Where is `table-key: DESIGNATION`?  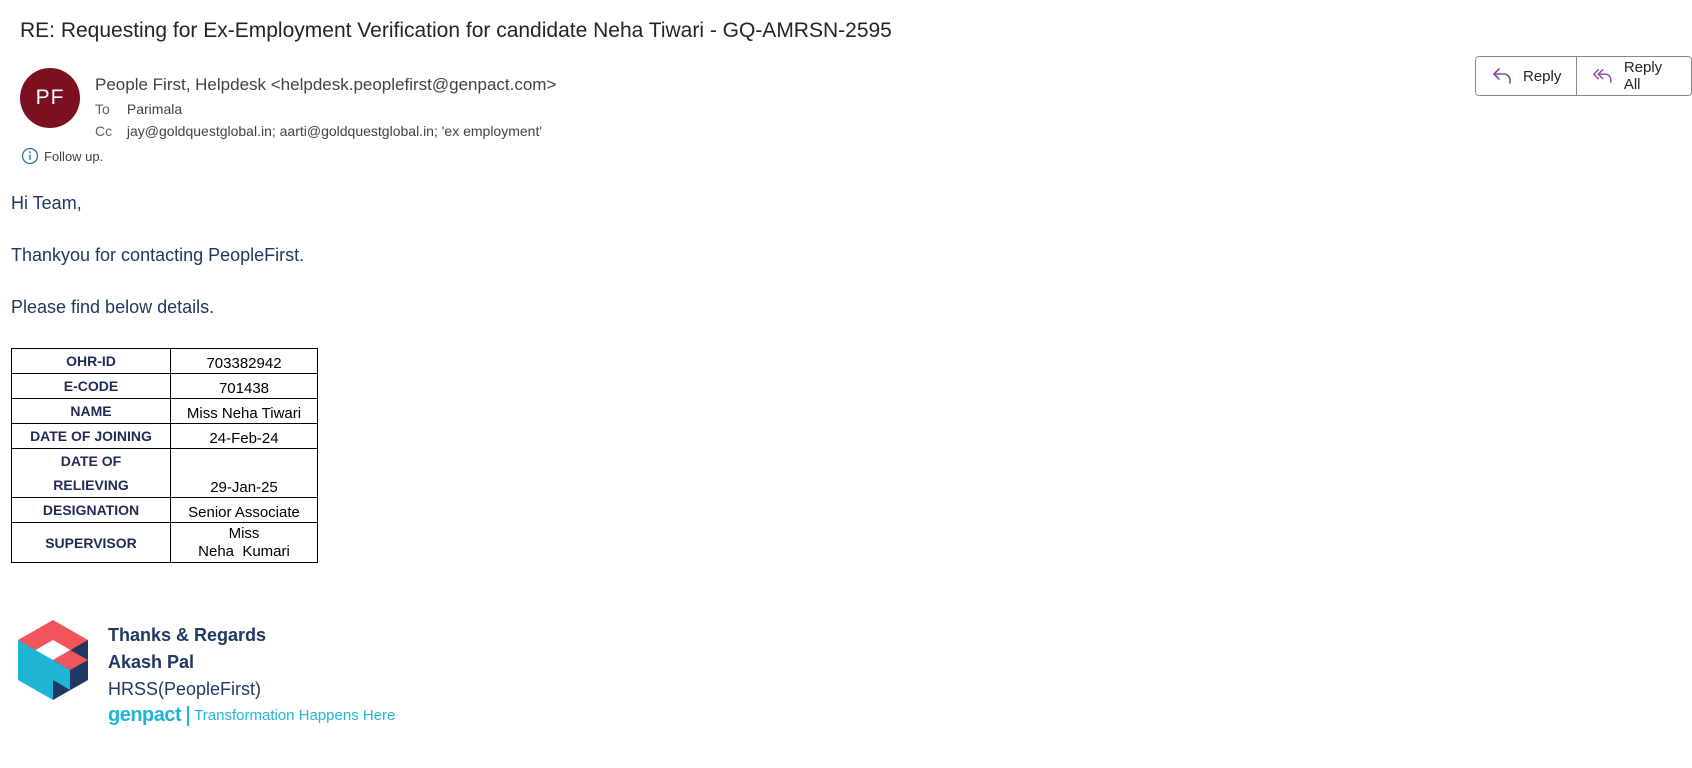
table-key: DESIGNATION is located at coordinates (91, 510).